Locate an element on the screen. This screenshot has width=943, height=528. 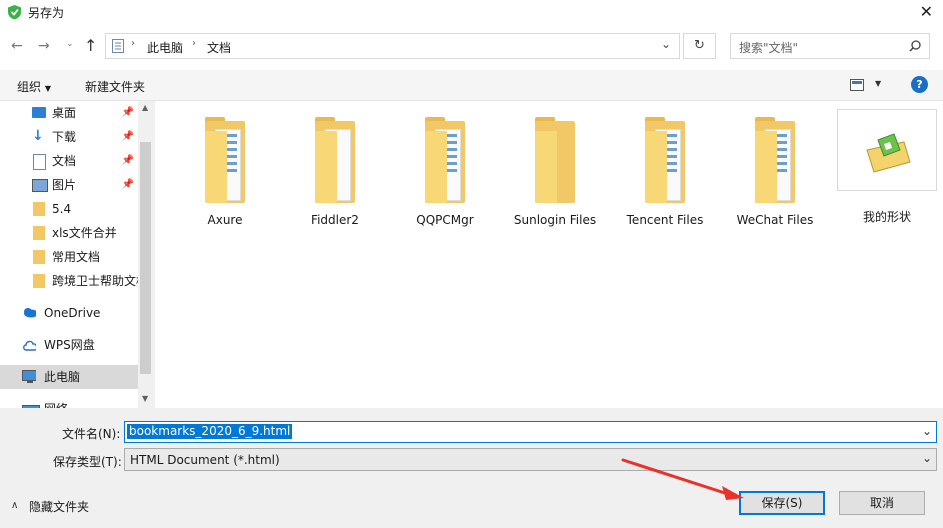
annotation-arrow is located at coordinates (682, 479).